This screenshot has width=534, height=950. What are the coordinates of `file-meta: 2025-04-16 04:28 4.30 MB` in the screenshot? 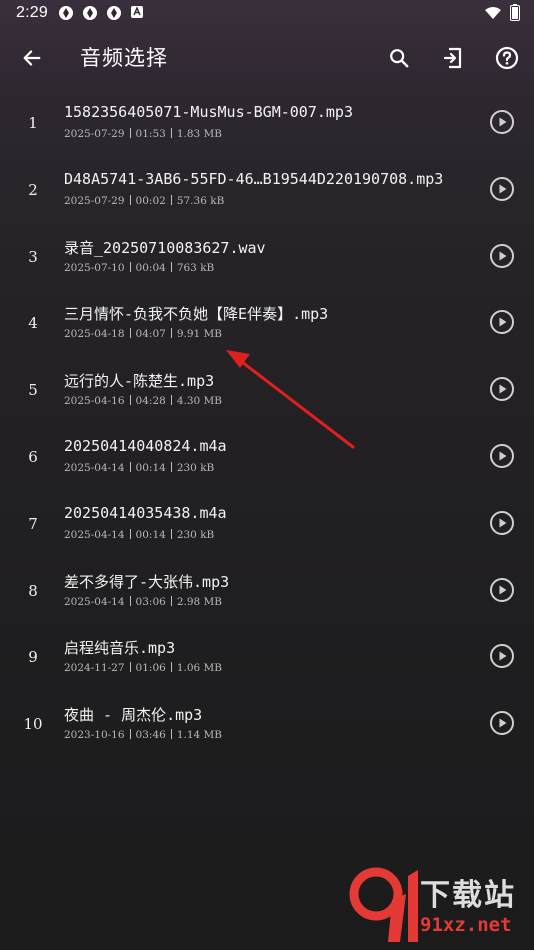 It's located at (143, 401).